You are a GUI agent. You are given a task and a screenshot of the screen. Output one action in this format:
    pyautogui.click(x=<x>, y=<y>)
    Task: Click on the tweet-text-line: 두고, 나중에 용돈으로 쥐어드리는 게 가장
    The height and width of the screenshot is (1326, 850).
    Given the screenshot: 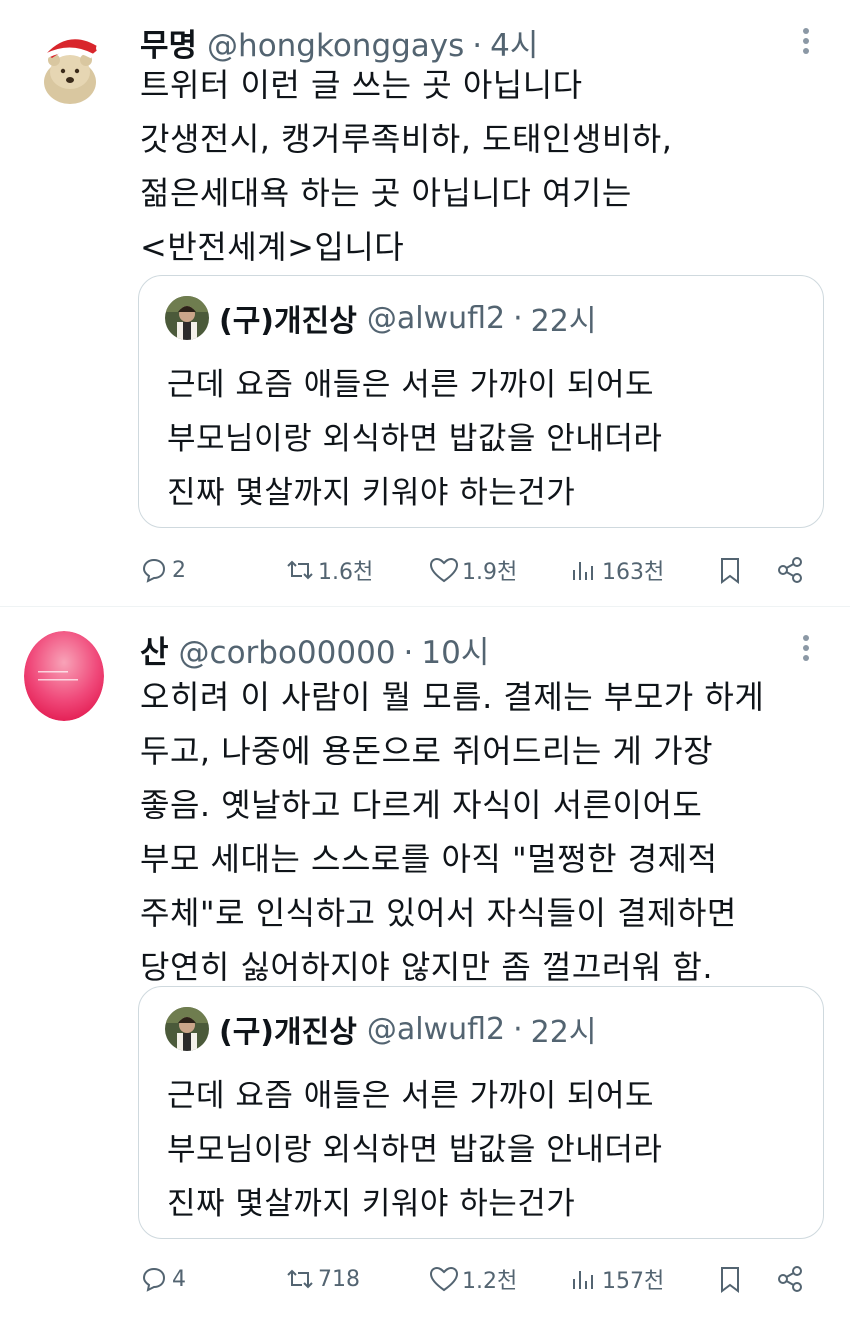 What is the action you would take?
    pyautogui.click(x=427, y=751)
    